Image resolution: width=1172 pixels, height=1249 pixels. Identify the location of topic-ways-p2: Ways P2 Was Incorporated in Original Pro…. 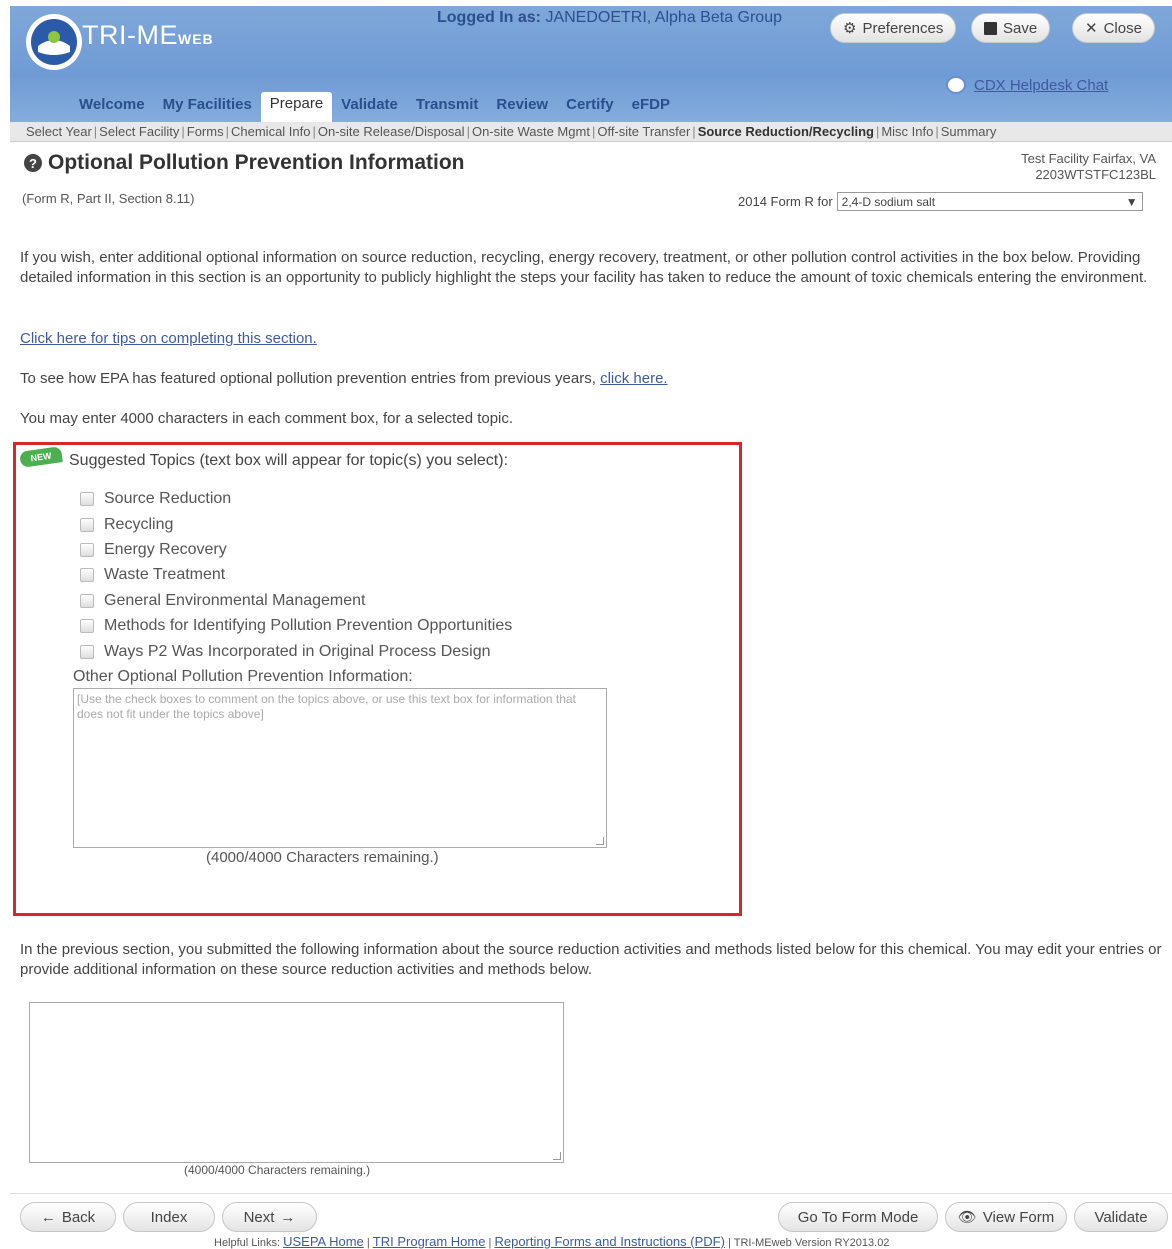
(285, 652).